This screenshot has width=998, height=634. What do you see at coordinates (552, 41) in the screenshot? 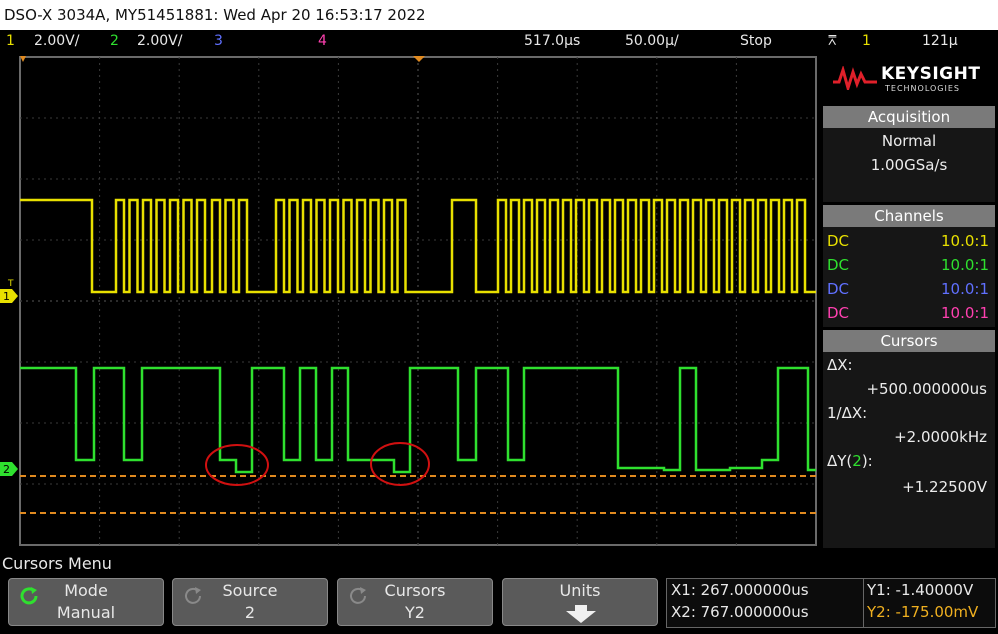
I see `timebase-delay: 517.0µs` at bounding box center [552, 41].